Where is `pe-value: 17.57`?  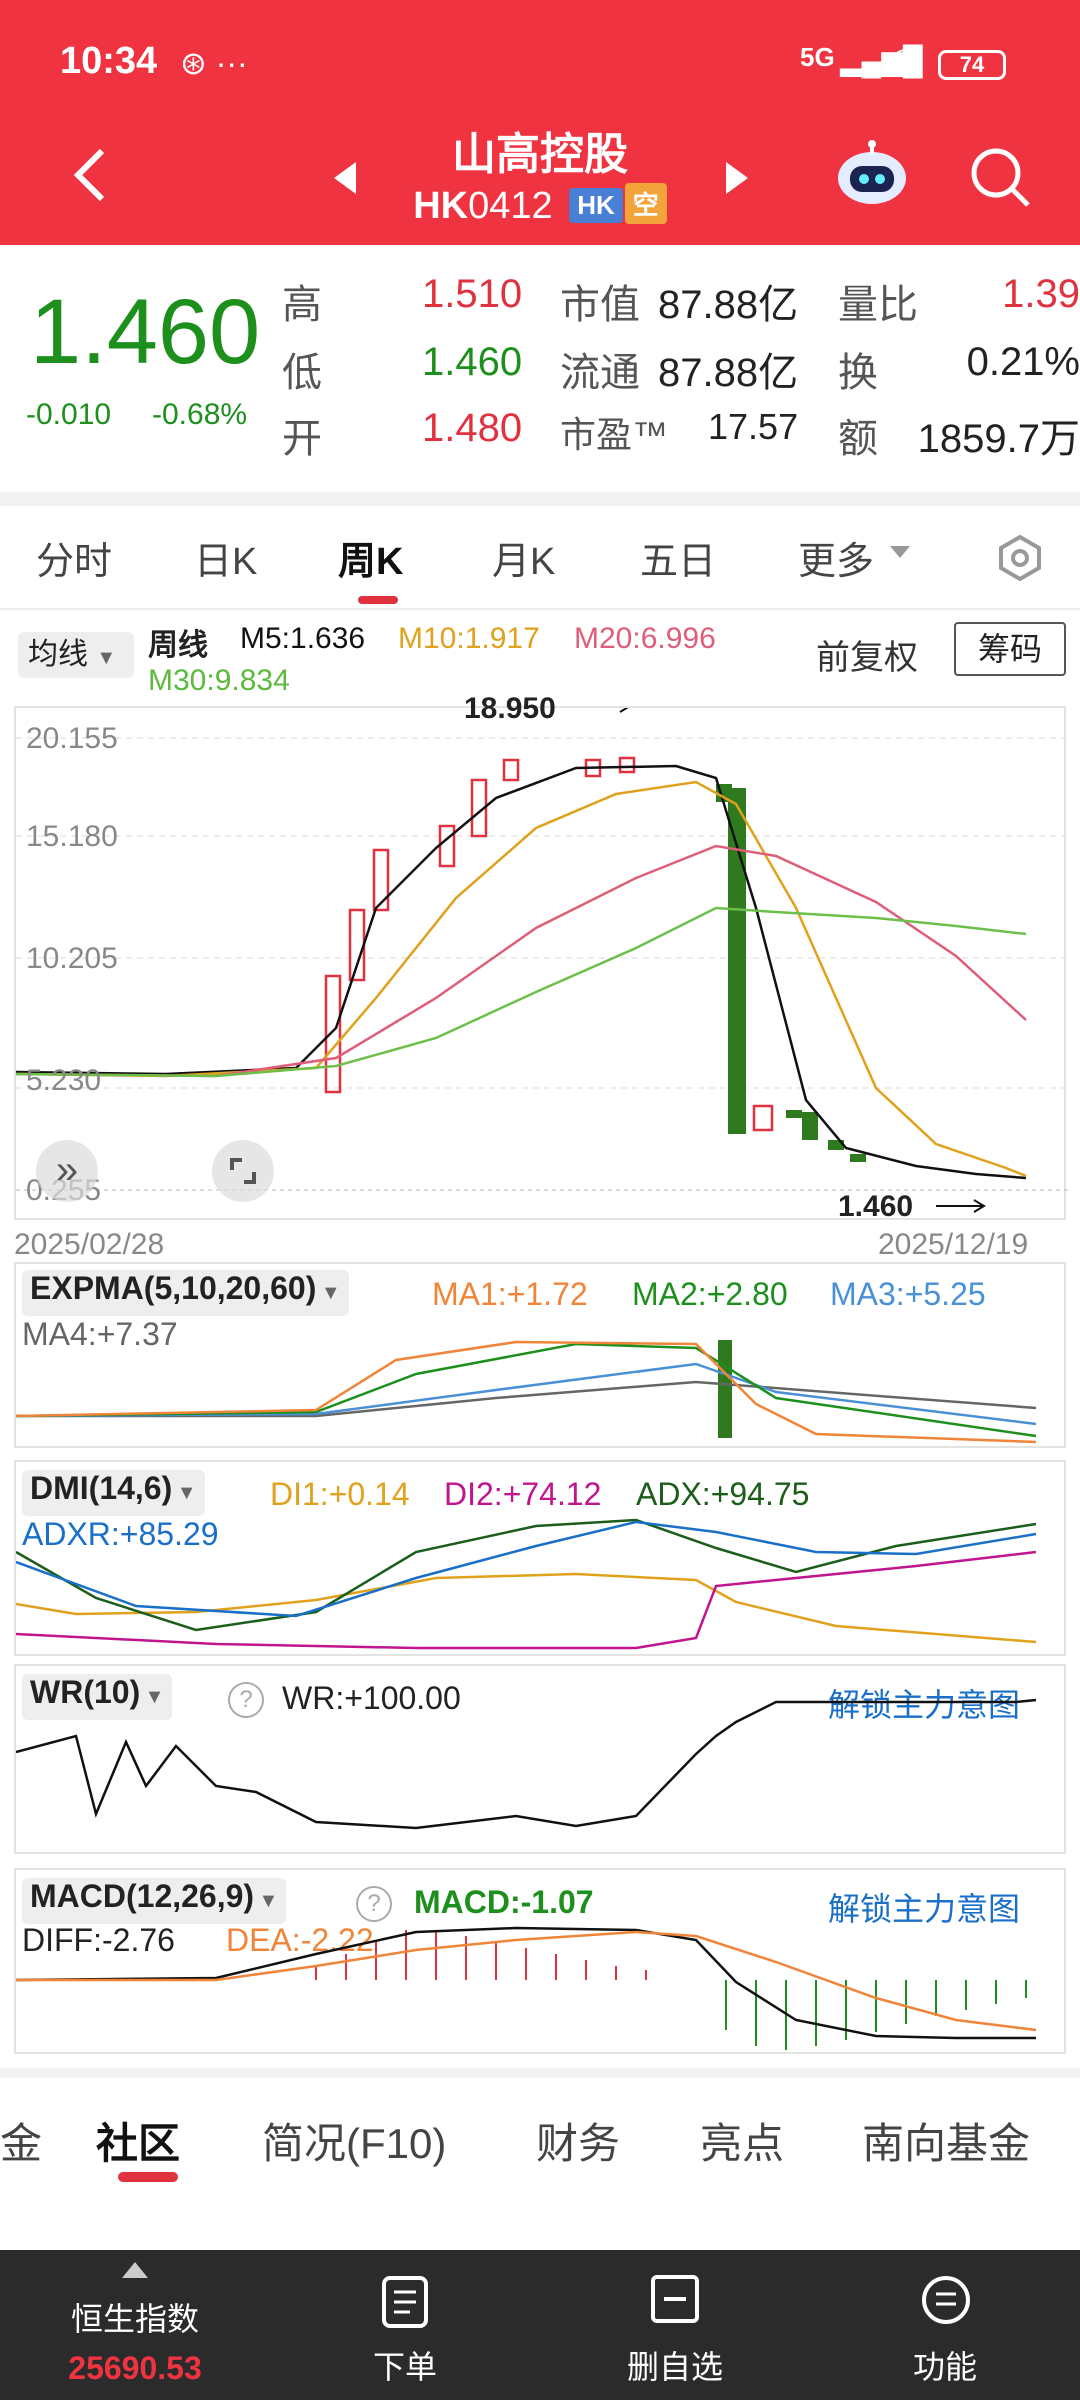 pe-value: 17.57 is located at coordinates (753, 426).